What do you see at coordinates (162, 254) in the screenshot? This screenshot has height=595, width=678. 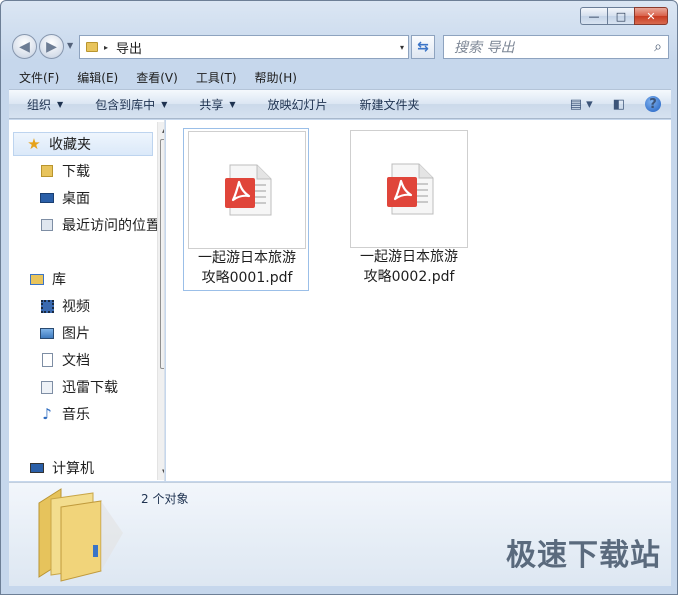 I see `scroll-thumb: ≡` at bounding box center [162, 254].